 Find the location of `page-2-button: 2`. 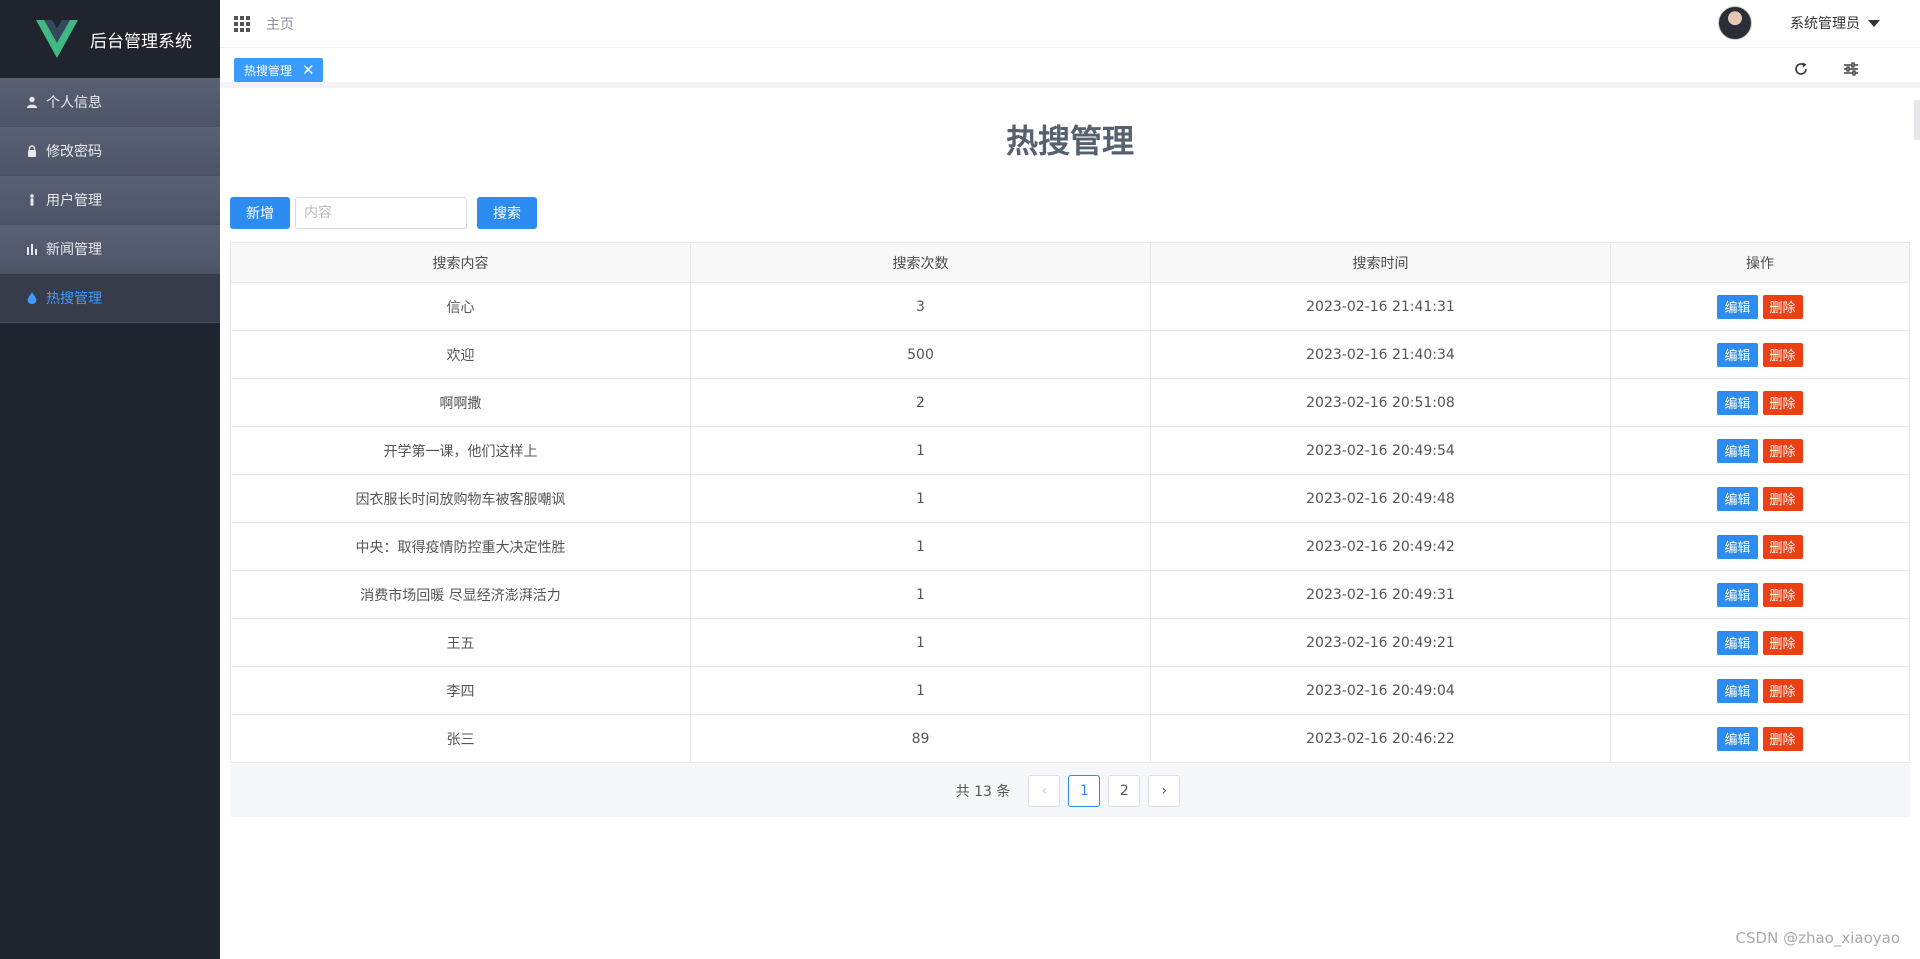

page-2-button: 2 is located at coordinates (1124, 790).